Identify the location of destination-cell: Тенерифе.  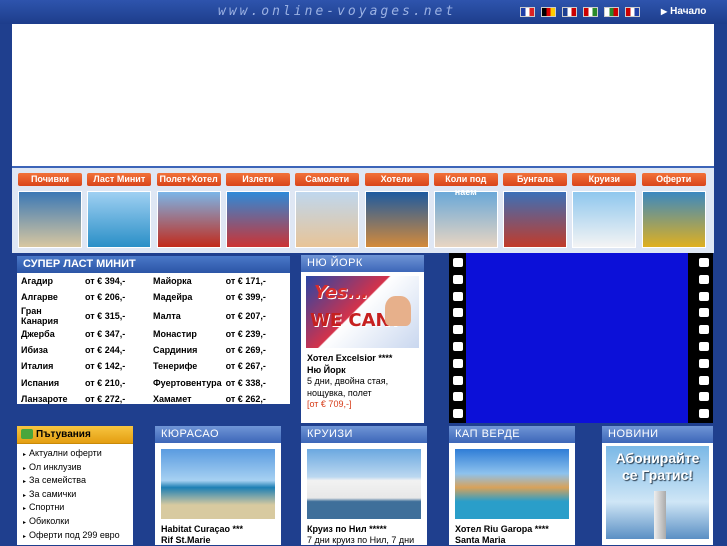
(185, 366).